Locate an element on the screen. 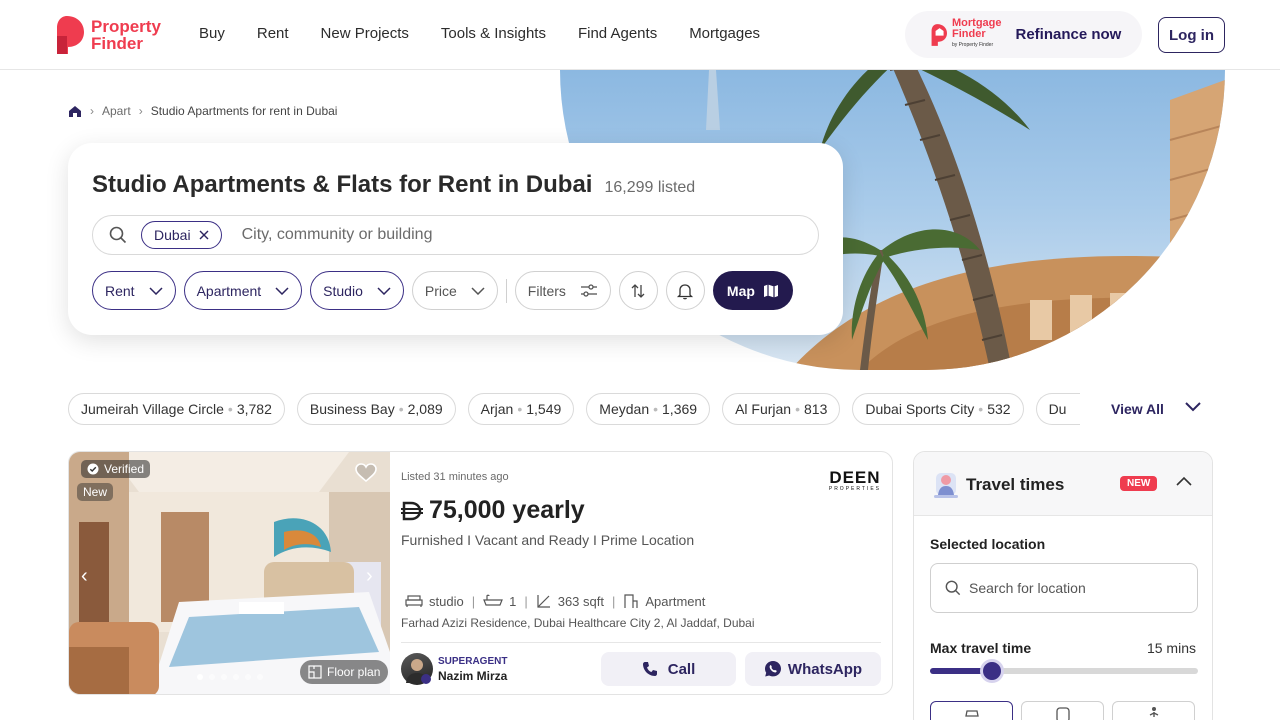  logo-mark-icon is located at coordinates (70, 35).